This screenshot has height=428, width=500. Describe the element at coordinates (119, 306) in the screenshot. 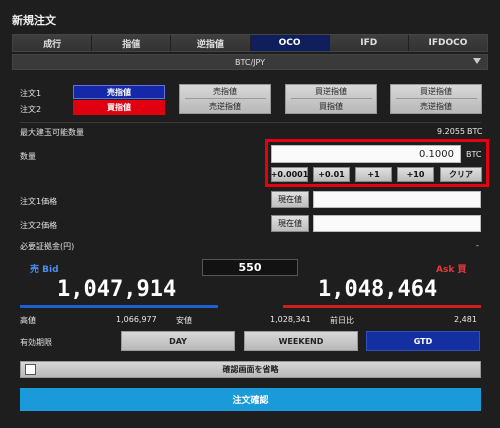

I see `bid-underline` at that location.